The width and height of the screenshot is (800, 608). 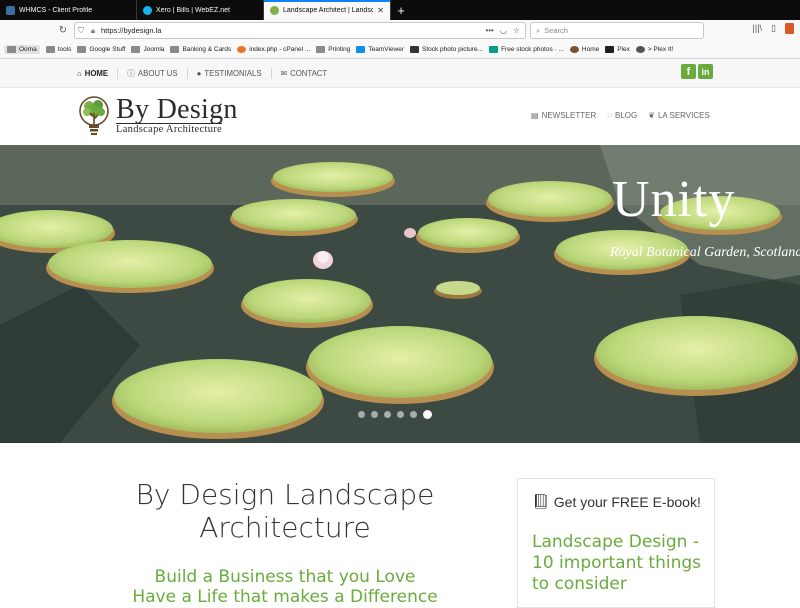 I want to click on url-bar: ⛉ 🔒︎ https://bydesign.la ••• ◡ ☆, so click(x=300, y=30).